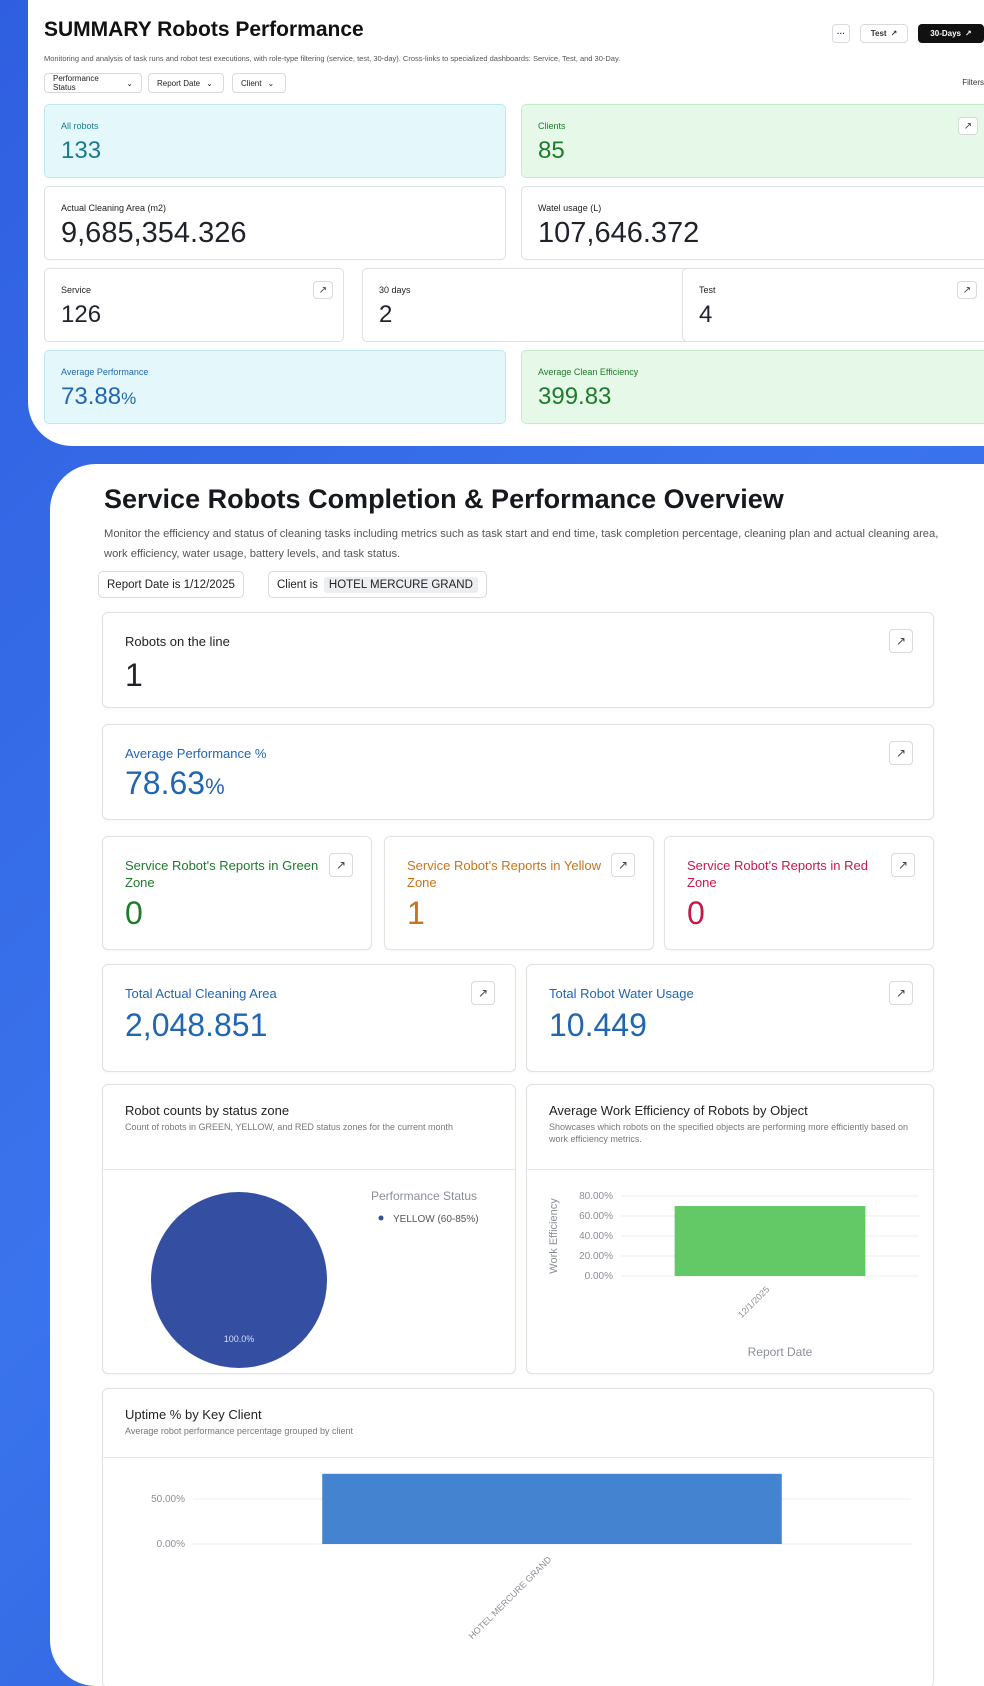 Image resolution: width=984 pixels, height=1686 pixels. Describe the element at coordinates (275, 387) in the screenshot. I see `card-average-performance: Average Performance 73.88%` at that location.